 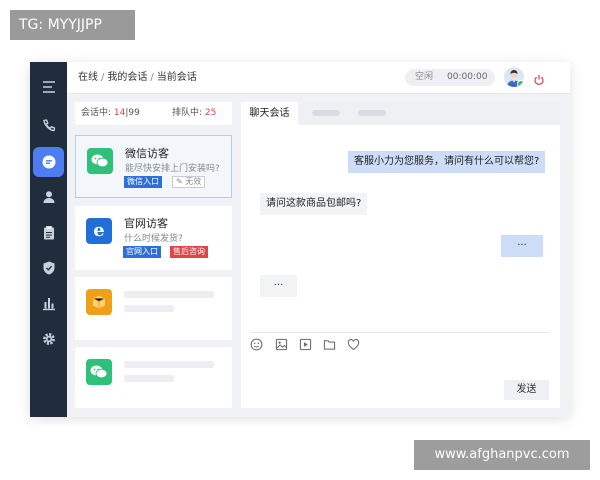 I want to click on composer-divider, so click(x=400, y=332).